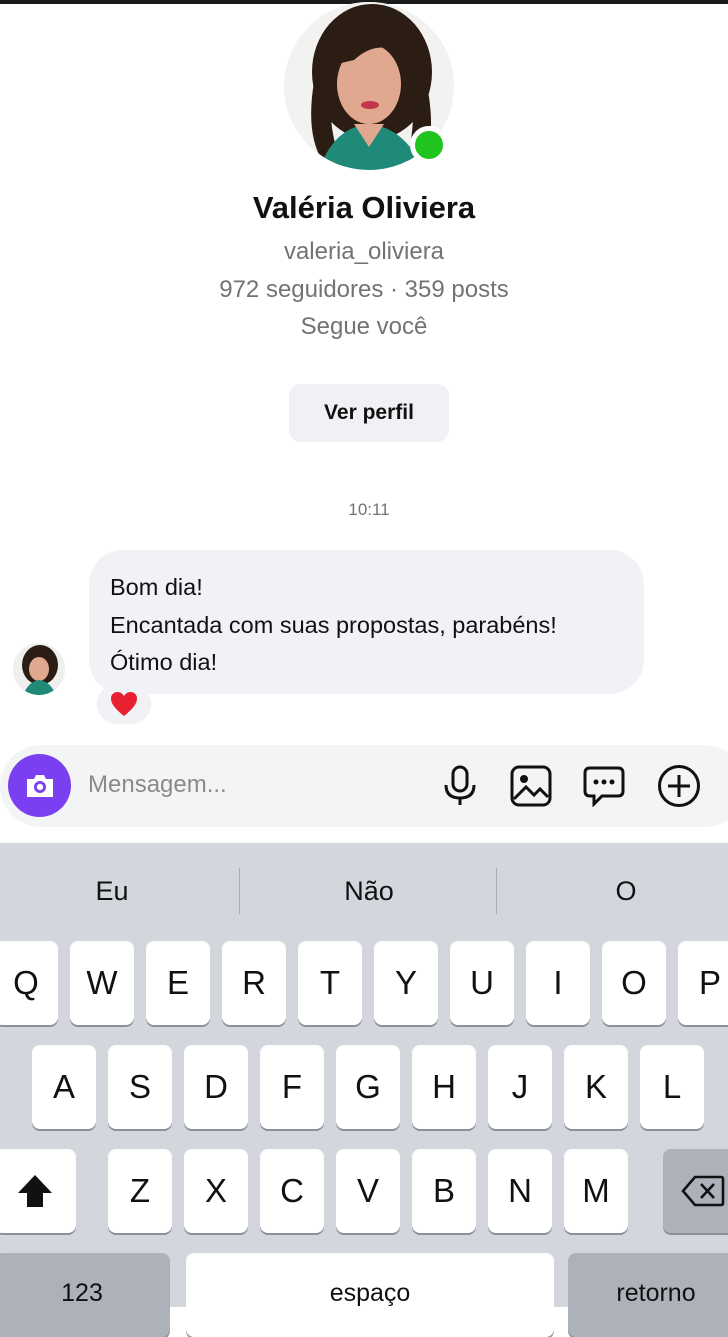  What do you see at coordinates (482, 983) in the screenshot?
I see `key: U` at bounding box center [482, 983].